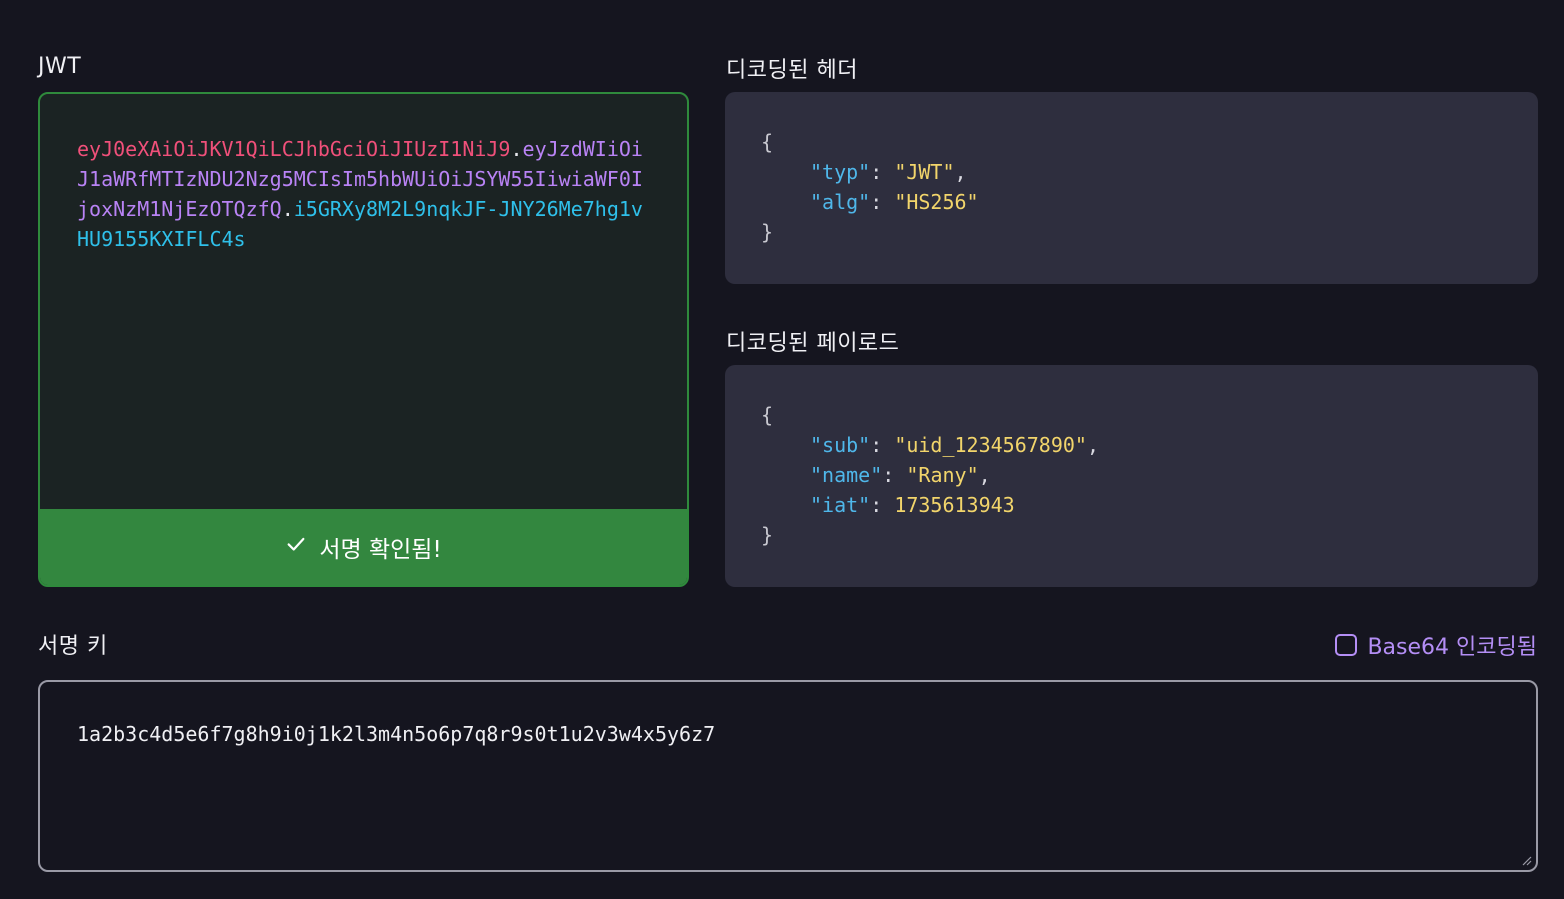  I want to click on json-field-row: "sub": "uid_1234567890",, so click(955, 445).